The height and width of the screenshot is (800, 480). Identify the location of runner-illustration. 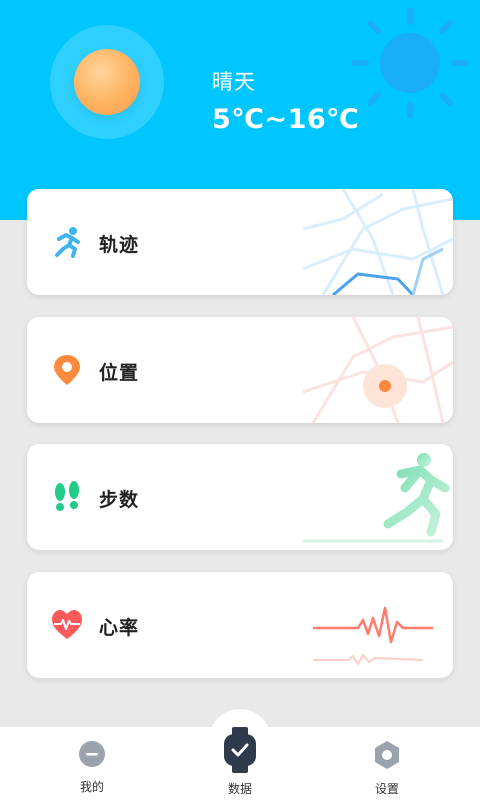
(376, 498).